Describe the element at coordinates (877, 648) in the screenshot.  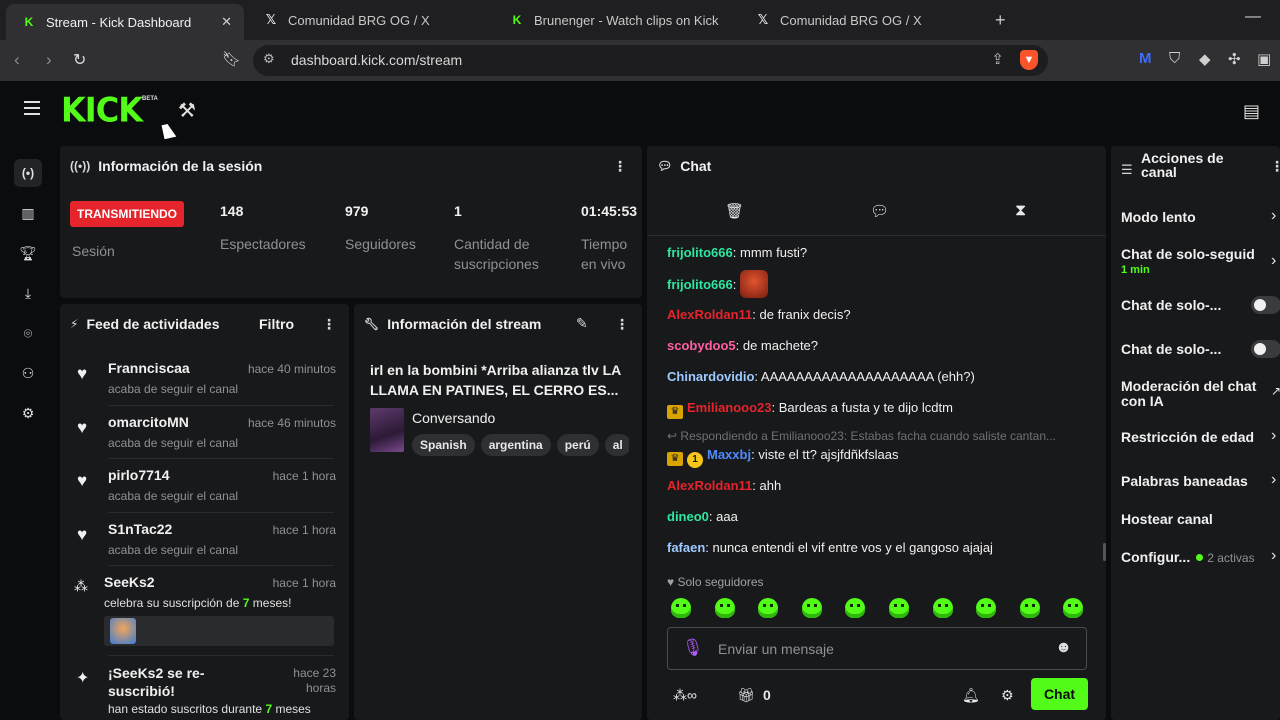
I see `chat-message-input: 🎙︎ Enviar un mensaje ☻` at that location.